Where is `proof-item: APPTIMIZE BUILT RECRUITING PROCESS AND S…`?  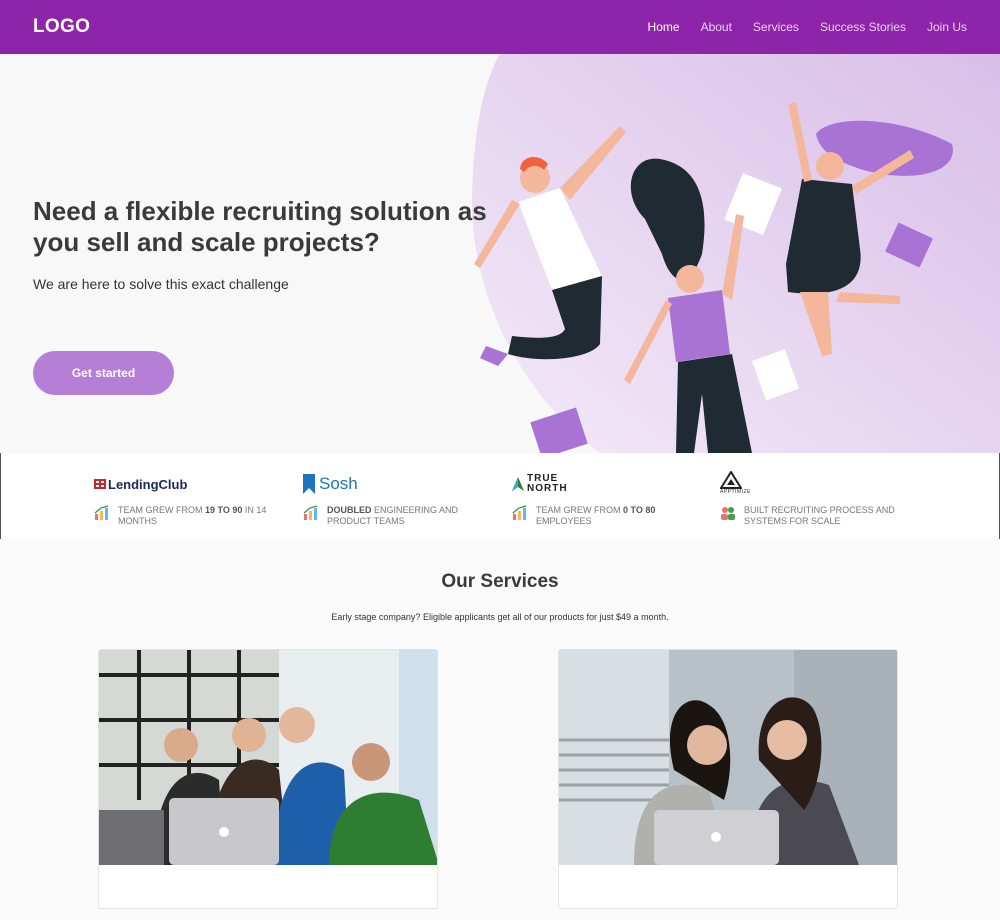 proof-item: APPTIMIZE BUILT RECRUITING PROCESS AND S… is located at coordinates (820, 499).